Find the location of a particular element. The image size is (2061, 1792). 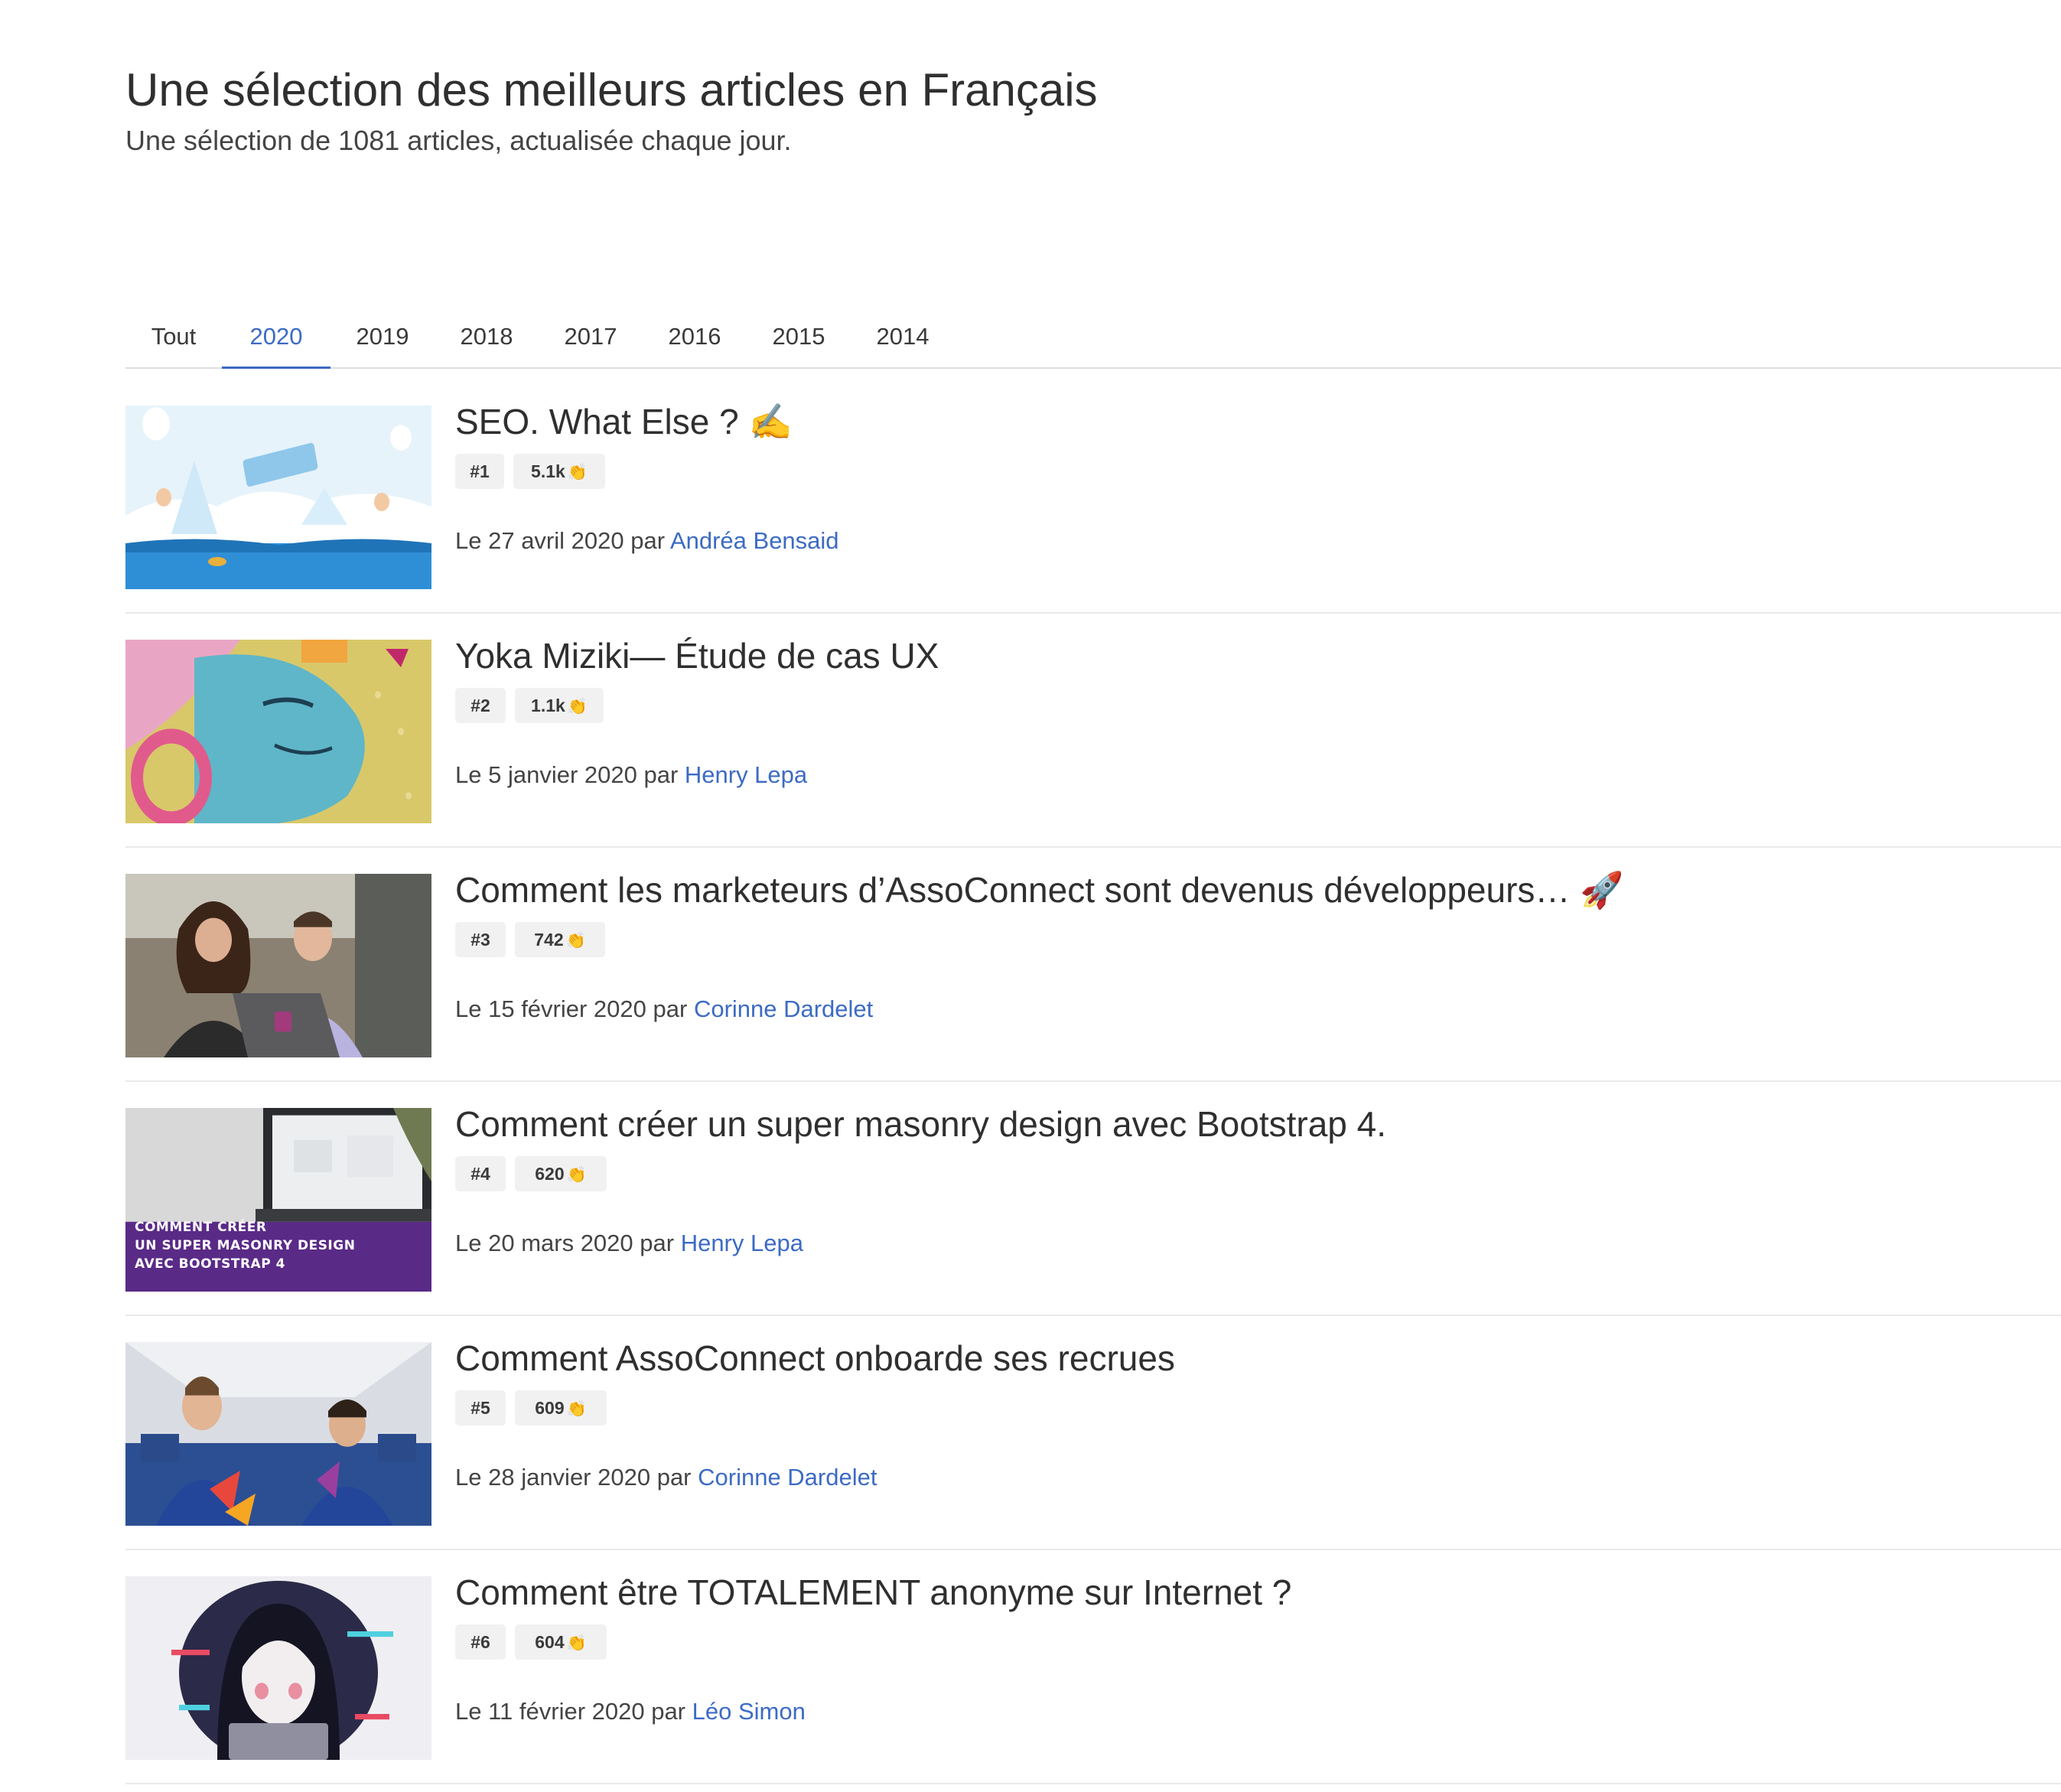

article-meta: Le 27 avril 2020 par Andréa Bensaid is located at coordinates (647, 541).